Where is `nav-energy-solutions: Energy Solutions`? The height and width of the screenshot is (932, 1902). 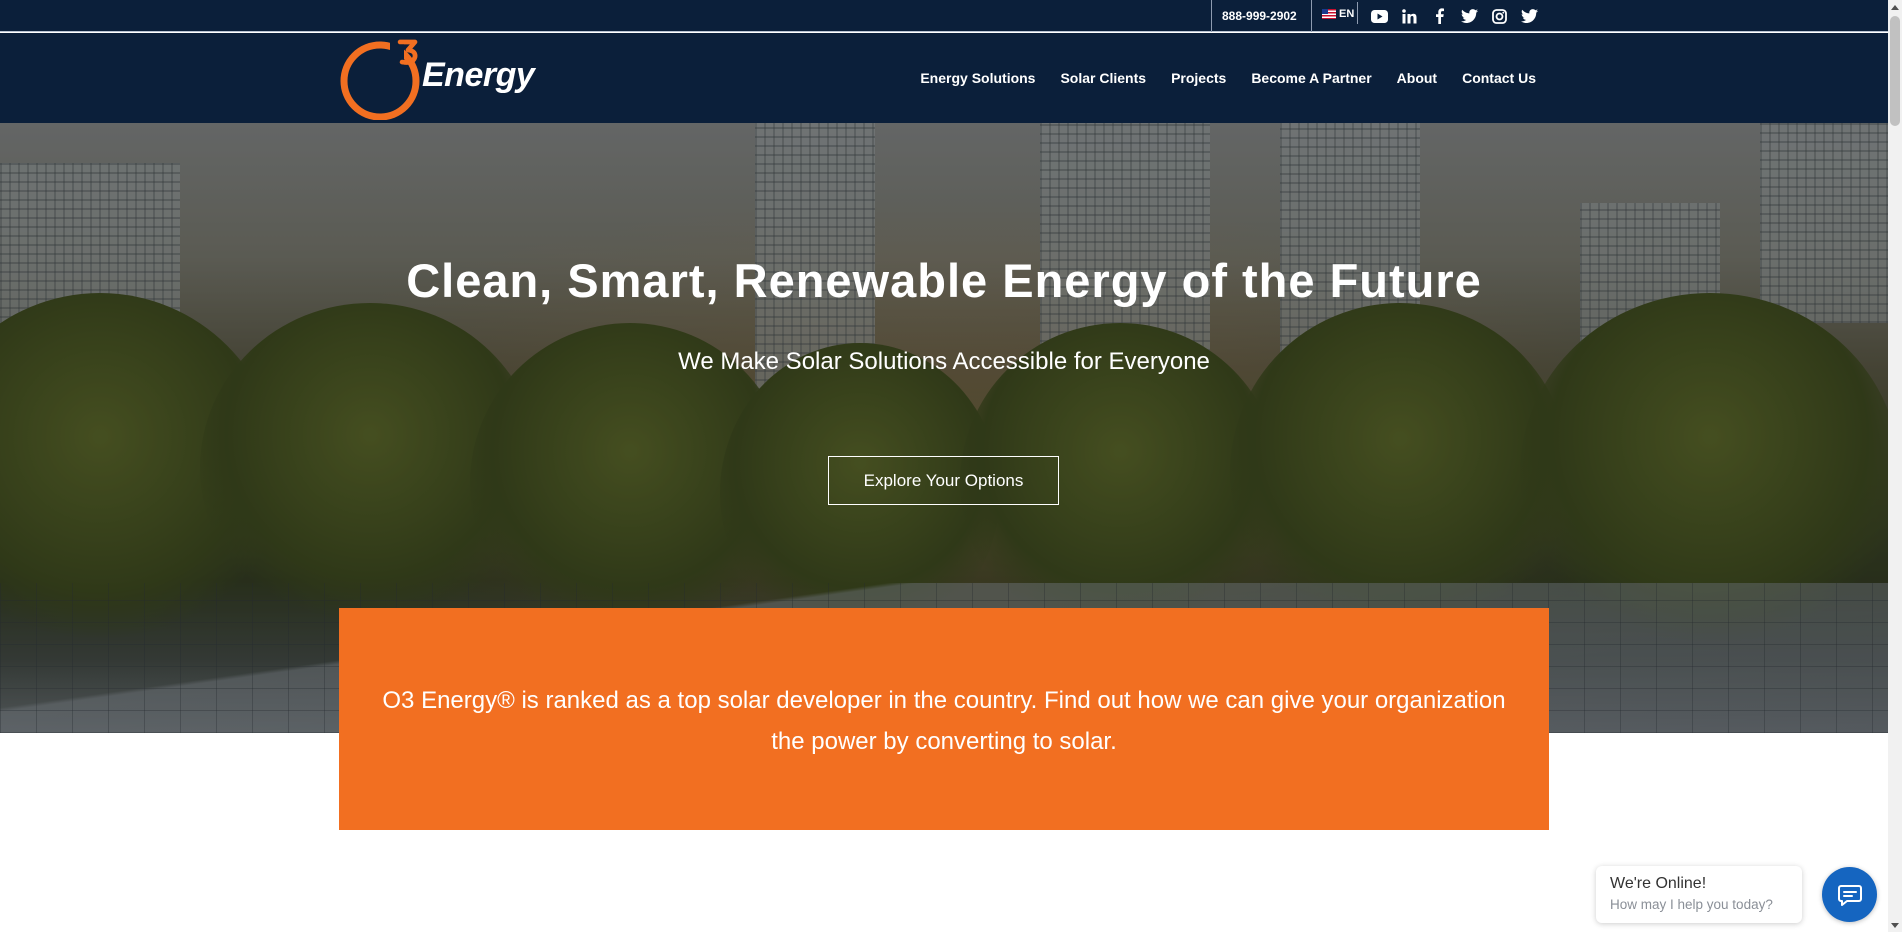 nav-energy-solutions: Energy Solutions is located at coordinates (977, 78).